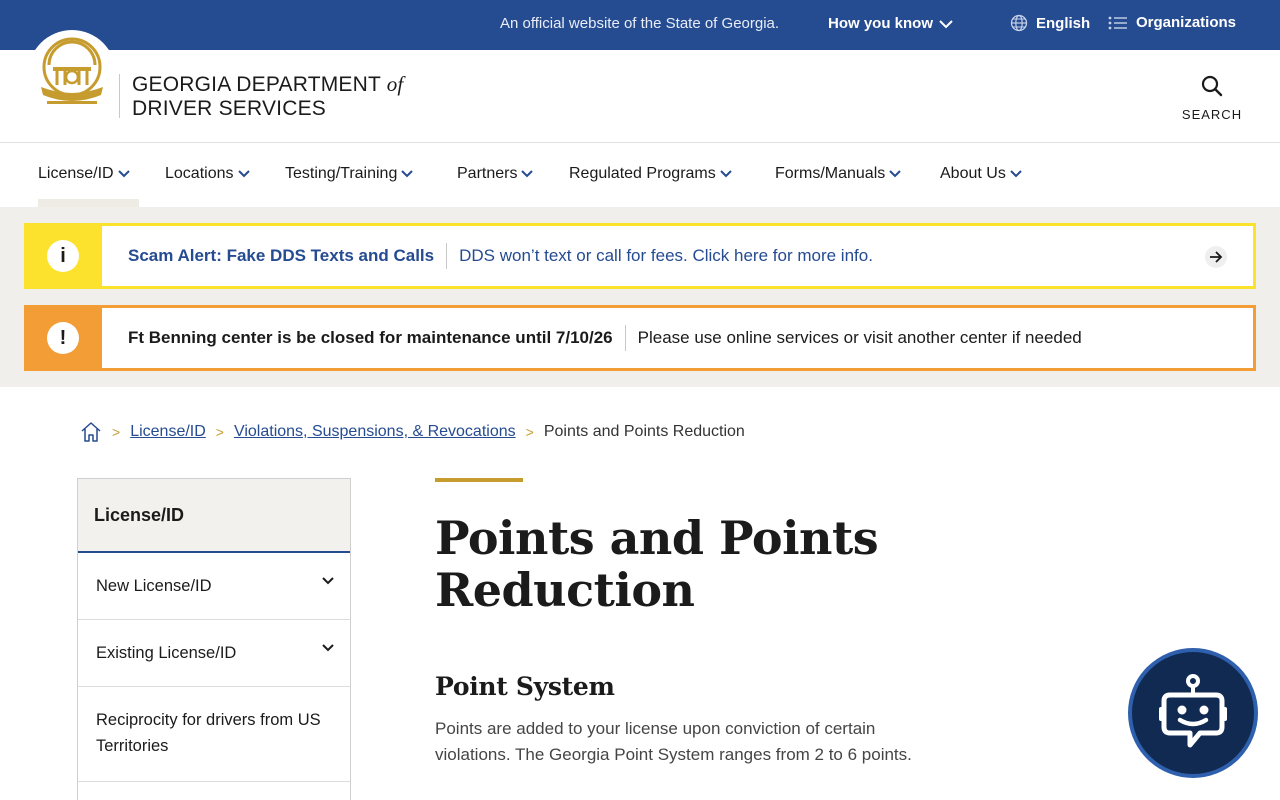 The image size is (1280, 800). Describe the element at coordinates (214, 516) in the screenshot. I see `sidebar-heading: License/ID` at that location.